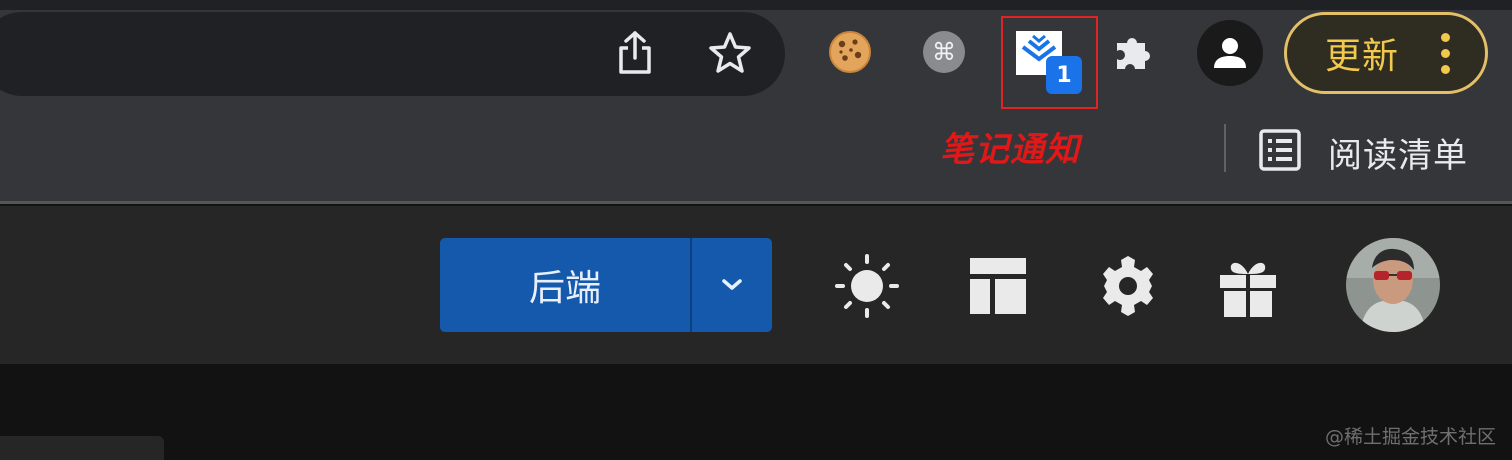 The image size is (1512, 460). I want to click on share-icon, so click(635, 53).